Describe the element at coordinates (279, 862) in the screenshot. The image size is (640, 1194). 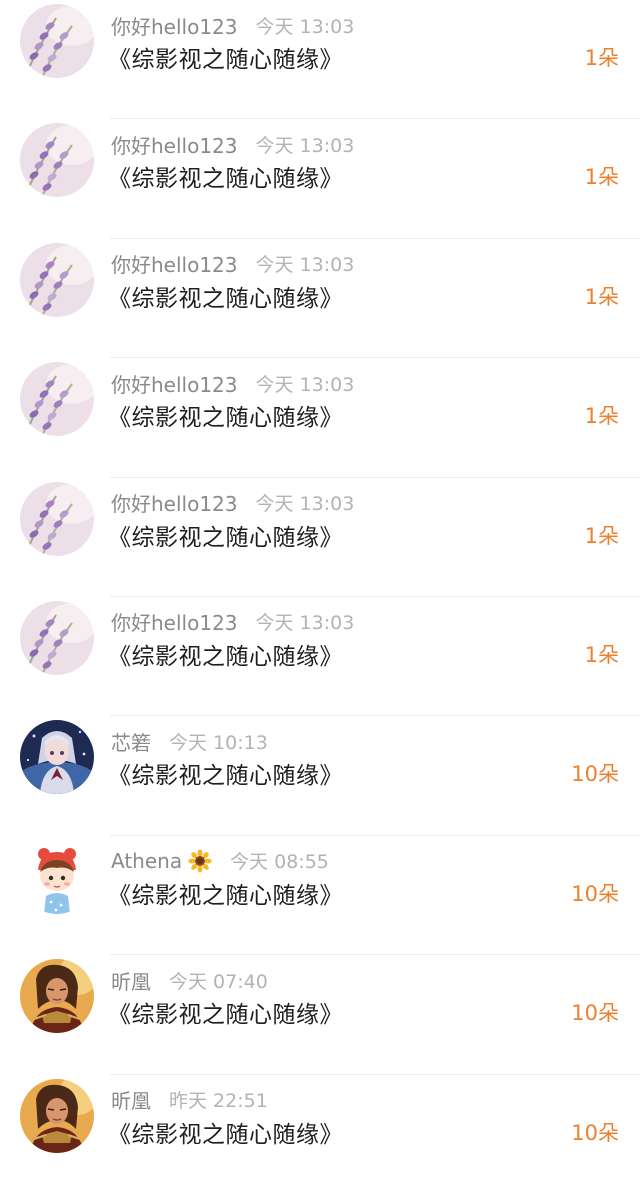
I see `timestamp: 今天 08:55` at that location.